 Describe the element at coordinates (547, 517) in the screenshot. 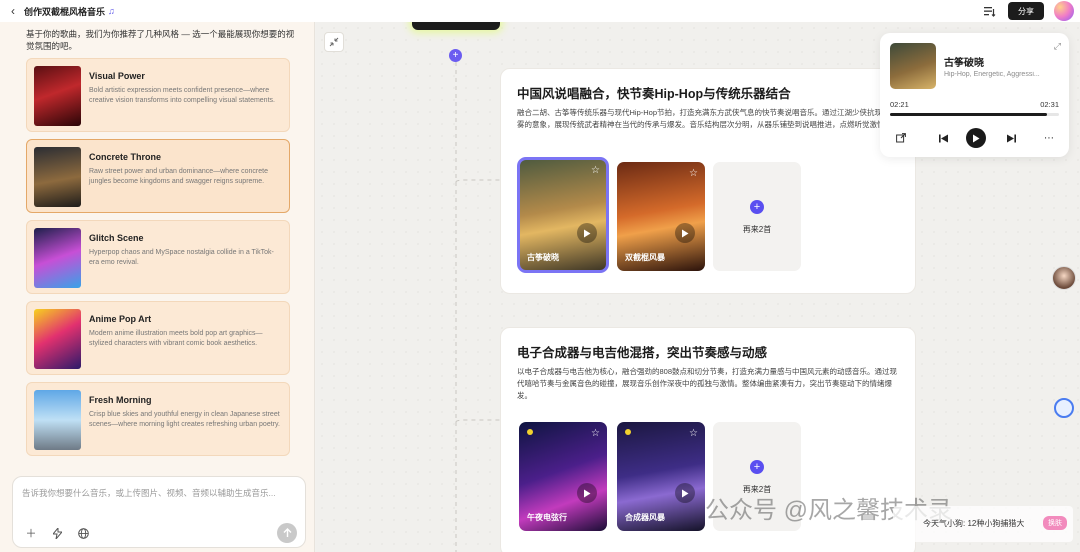

I see `song-title: 午夜电弦行` at that location.